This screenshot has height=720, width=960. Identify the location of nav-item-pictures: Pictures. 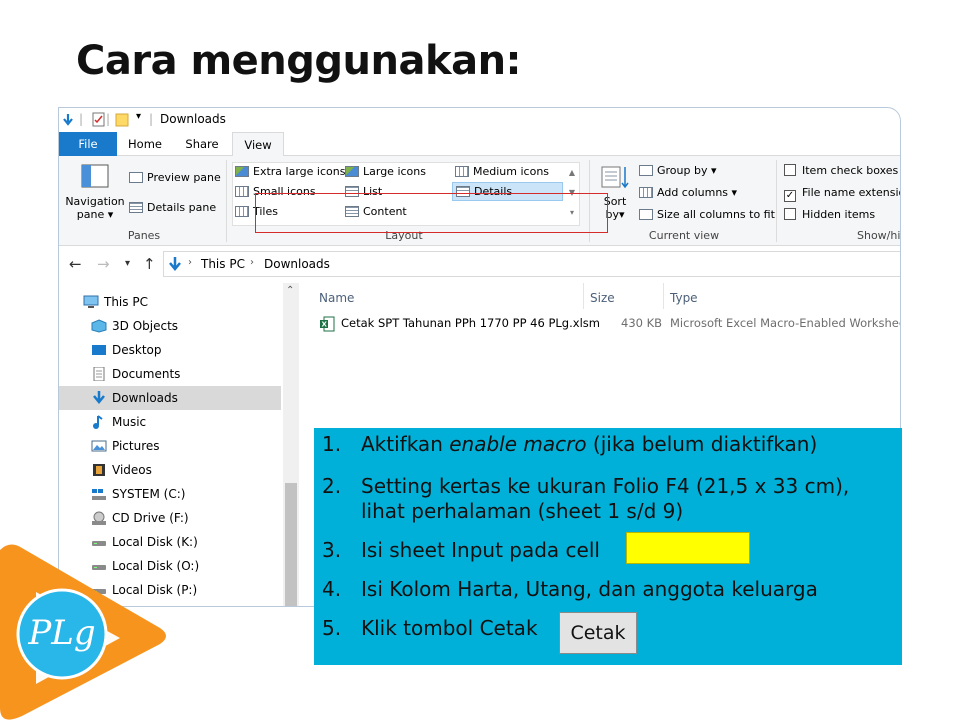
(170, 446).